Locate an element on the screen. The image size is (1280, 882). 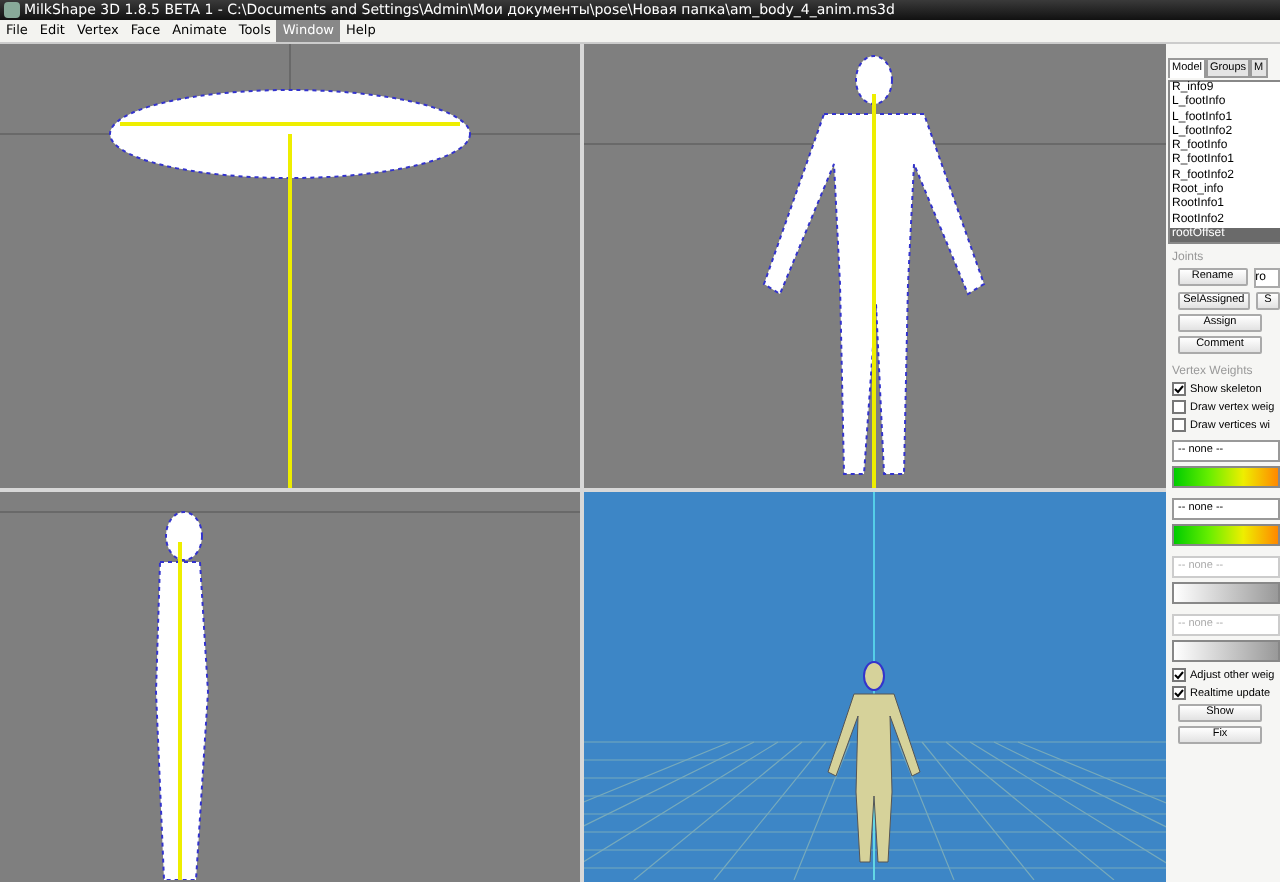
app-icon is located at coordinates (12, 10).